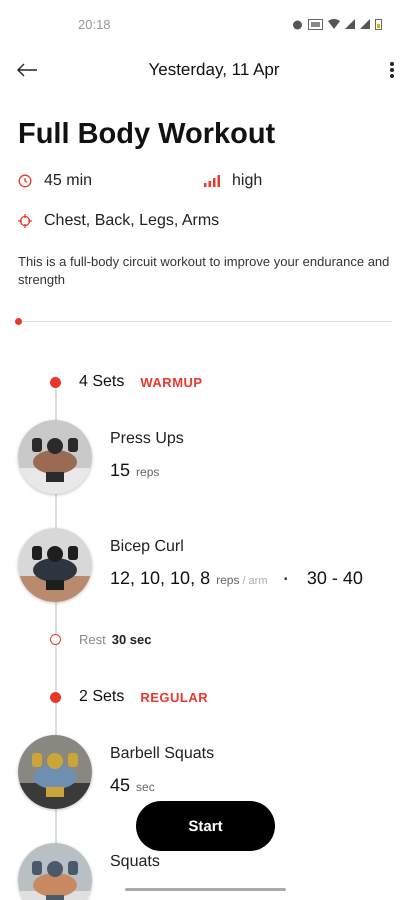  What do you see at coordinates (334, 578) in the screenshot?
I see `weight-range: 30 - 40` at bounding box center [334, 578].